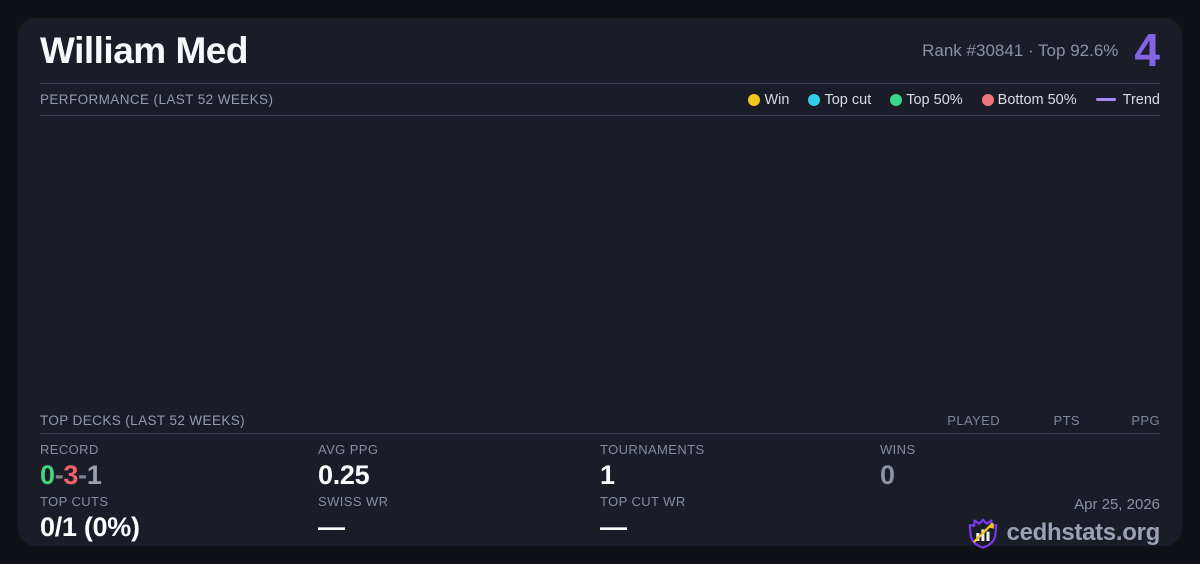 The width and height of the screenshot is (1200, 564). Describe the element at coordinates (157, 99) in the screenshot. I see `performance-section-title: PERFORMANCE (LAST 52 WEEKS)` at that location.